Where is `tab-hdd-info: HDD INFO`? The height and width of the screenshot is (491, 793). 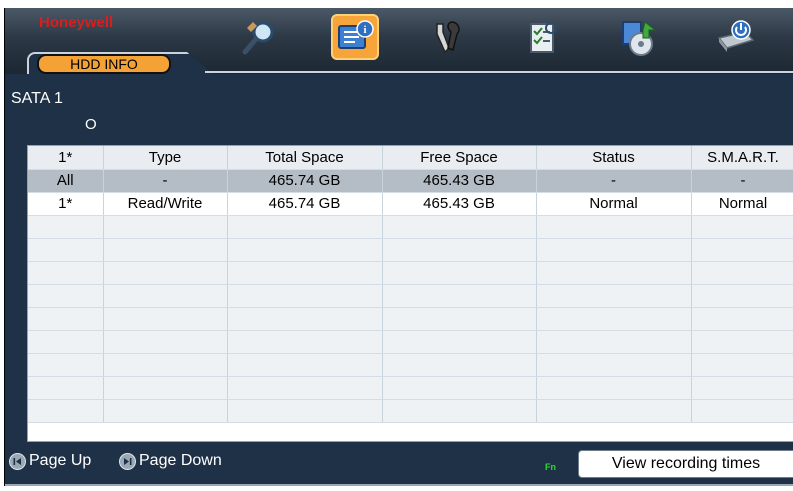
tab-hdd-info: HDD INFO is located at coordinates (104, 64).